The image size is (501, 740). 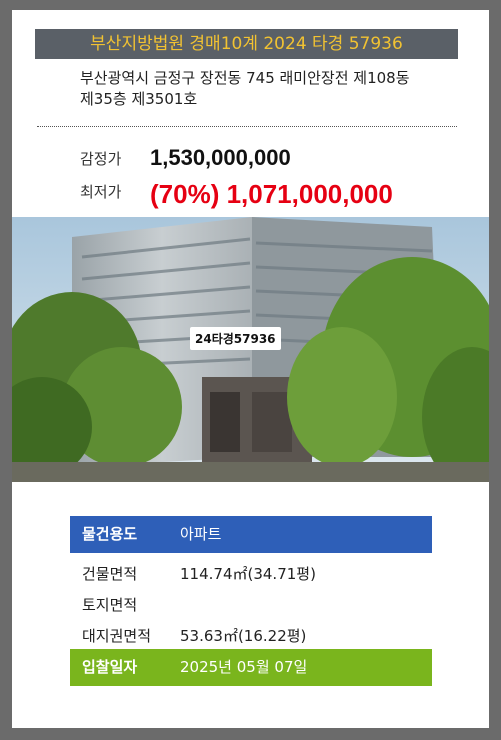 I want to click on land-area-label: 토지면적, so click(x=110, y=605).